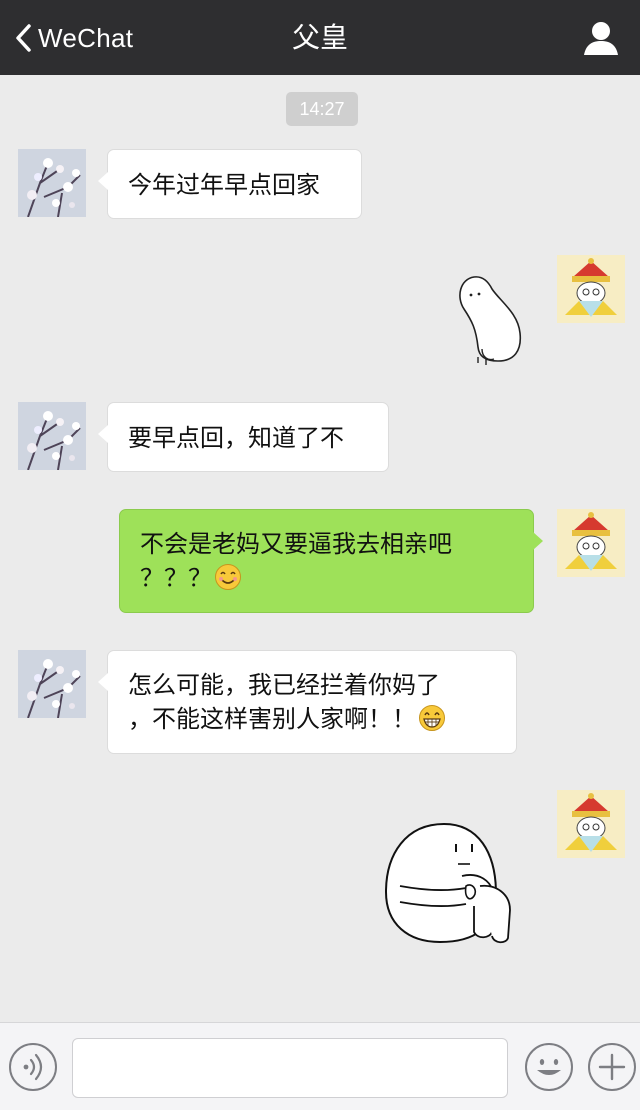 This screenshot has width=640, height=1110. Describe the element at coordinates (322, 109) in the screenshot. I see `timestamp: 14:27` at that location.